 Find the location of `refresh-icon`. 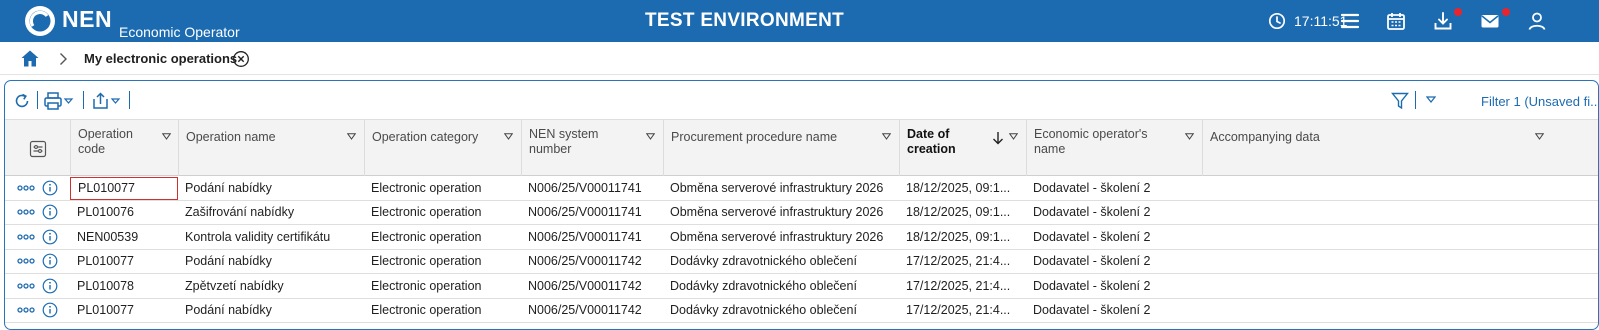

refresh-icon is located at coordinates (22, 101).